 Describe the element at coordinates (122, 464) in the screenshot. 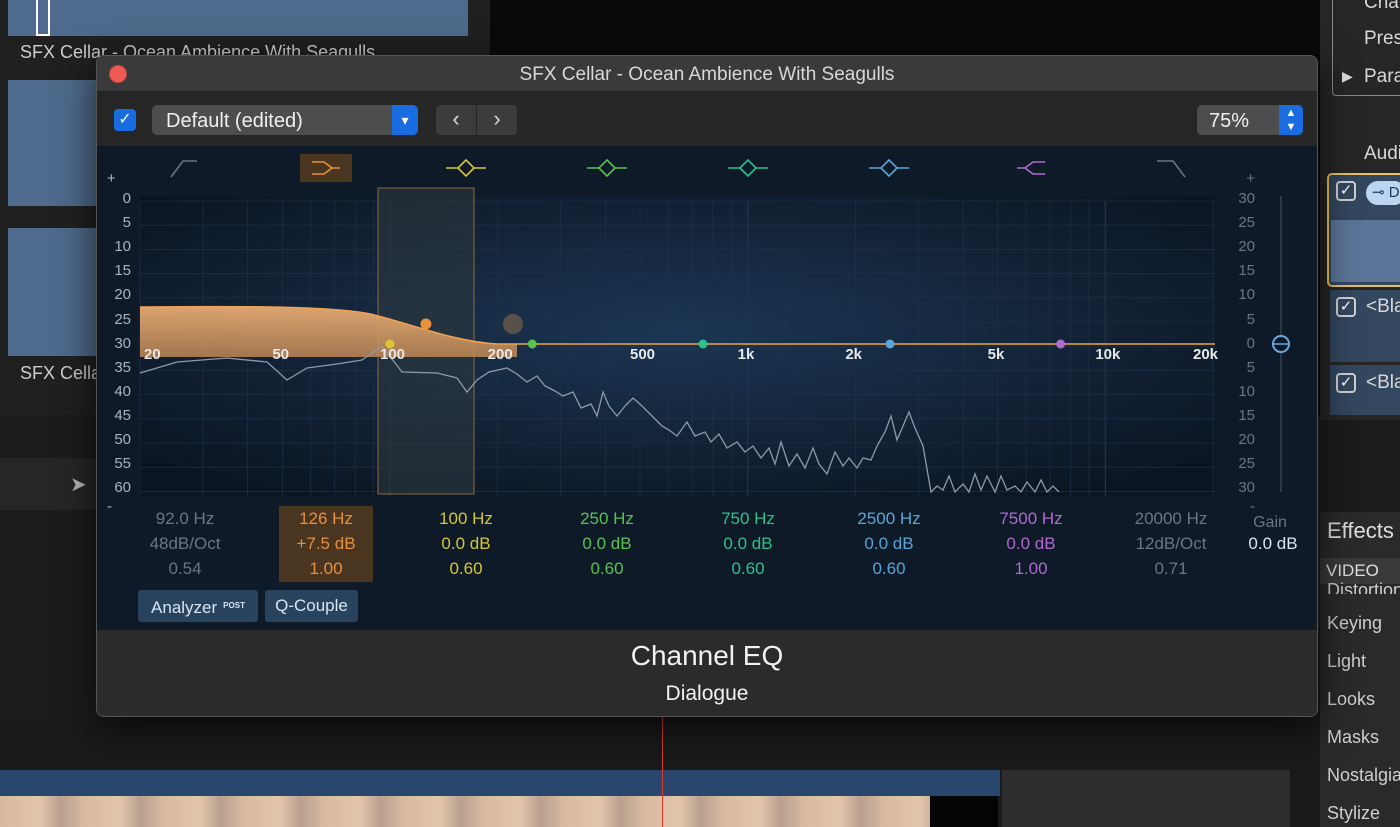

I see `db-tick-left: 55` at that location.